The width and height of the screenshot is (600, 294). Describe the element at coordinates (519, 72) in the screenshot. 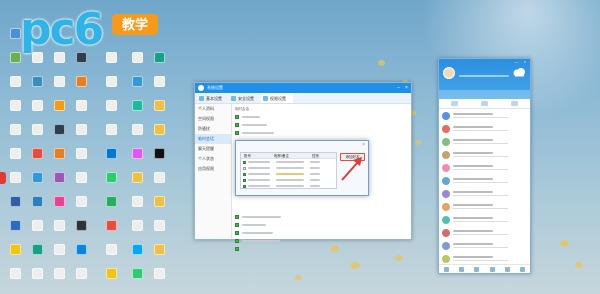

I see `weather-icon` at that location.